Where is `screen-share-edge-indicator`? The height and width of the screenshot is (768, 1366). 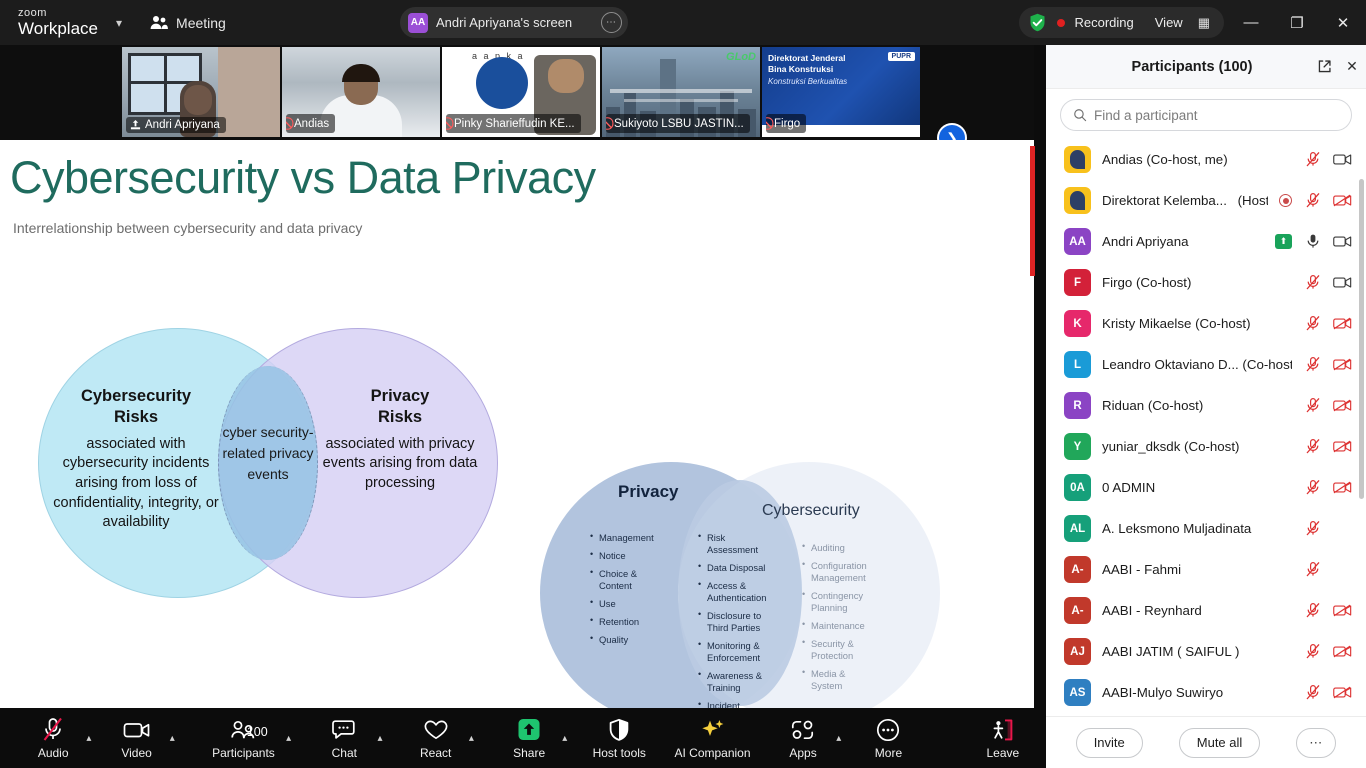 screen-share-edge-indicator is located at coordinates (1032, 211).